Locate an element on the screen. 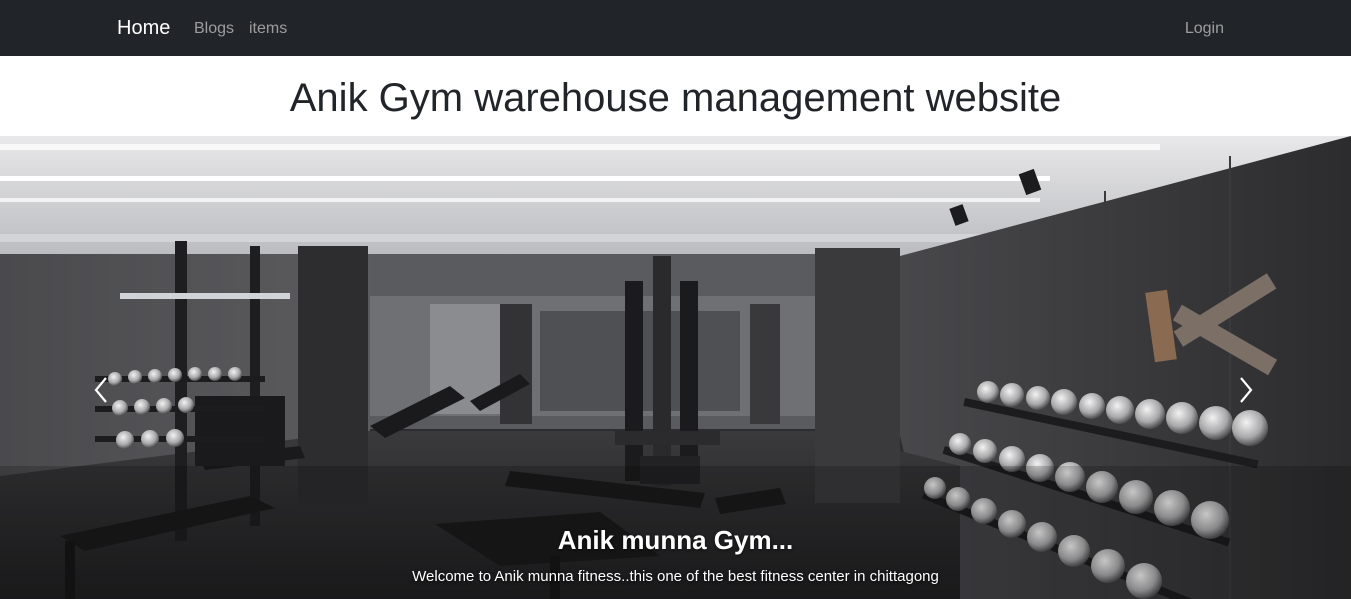  chevron-right-icon is located at coordinates (1246, 390).